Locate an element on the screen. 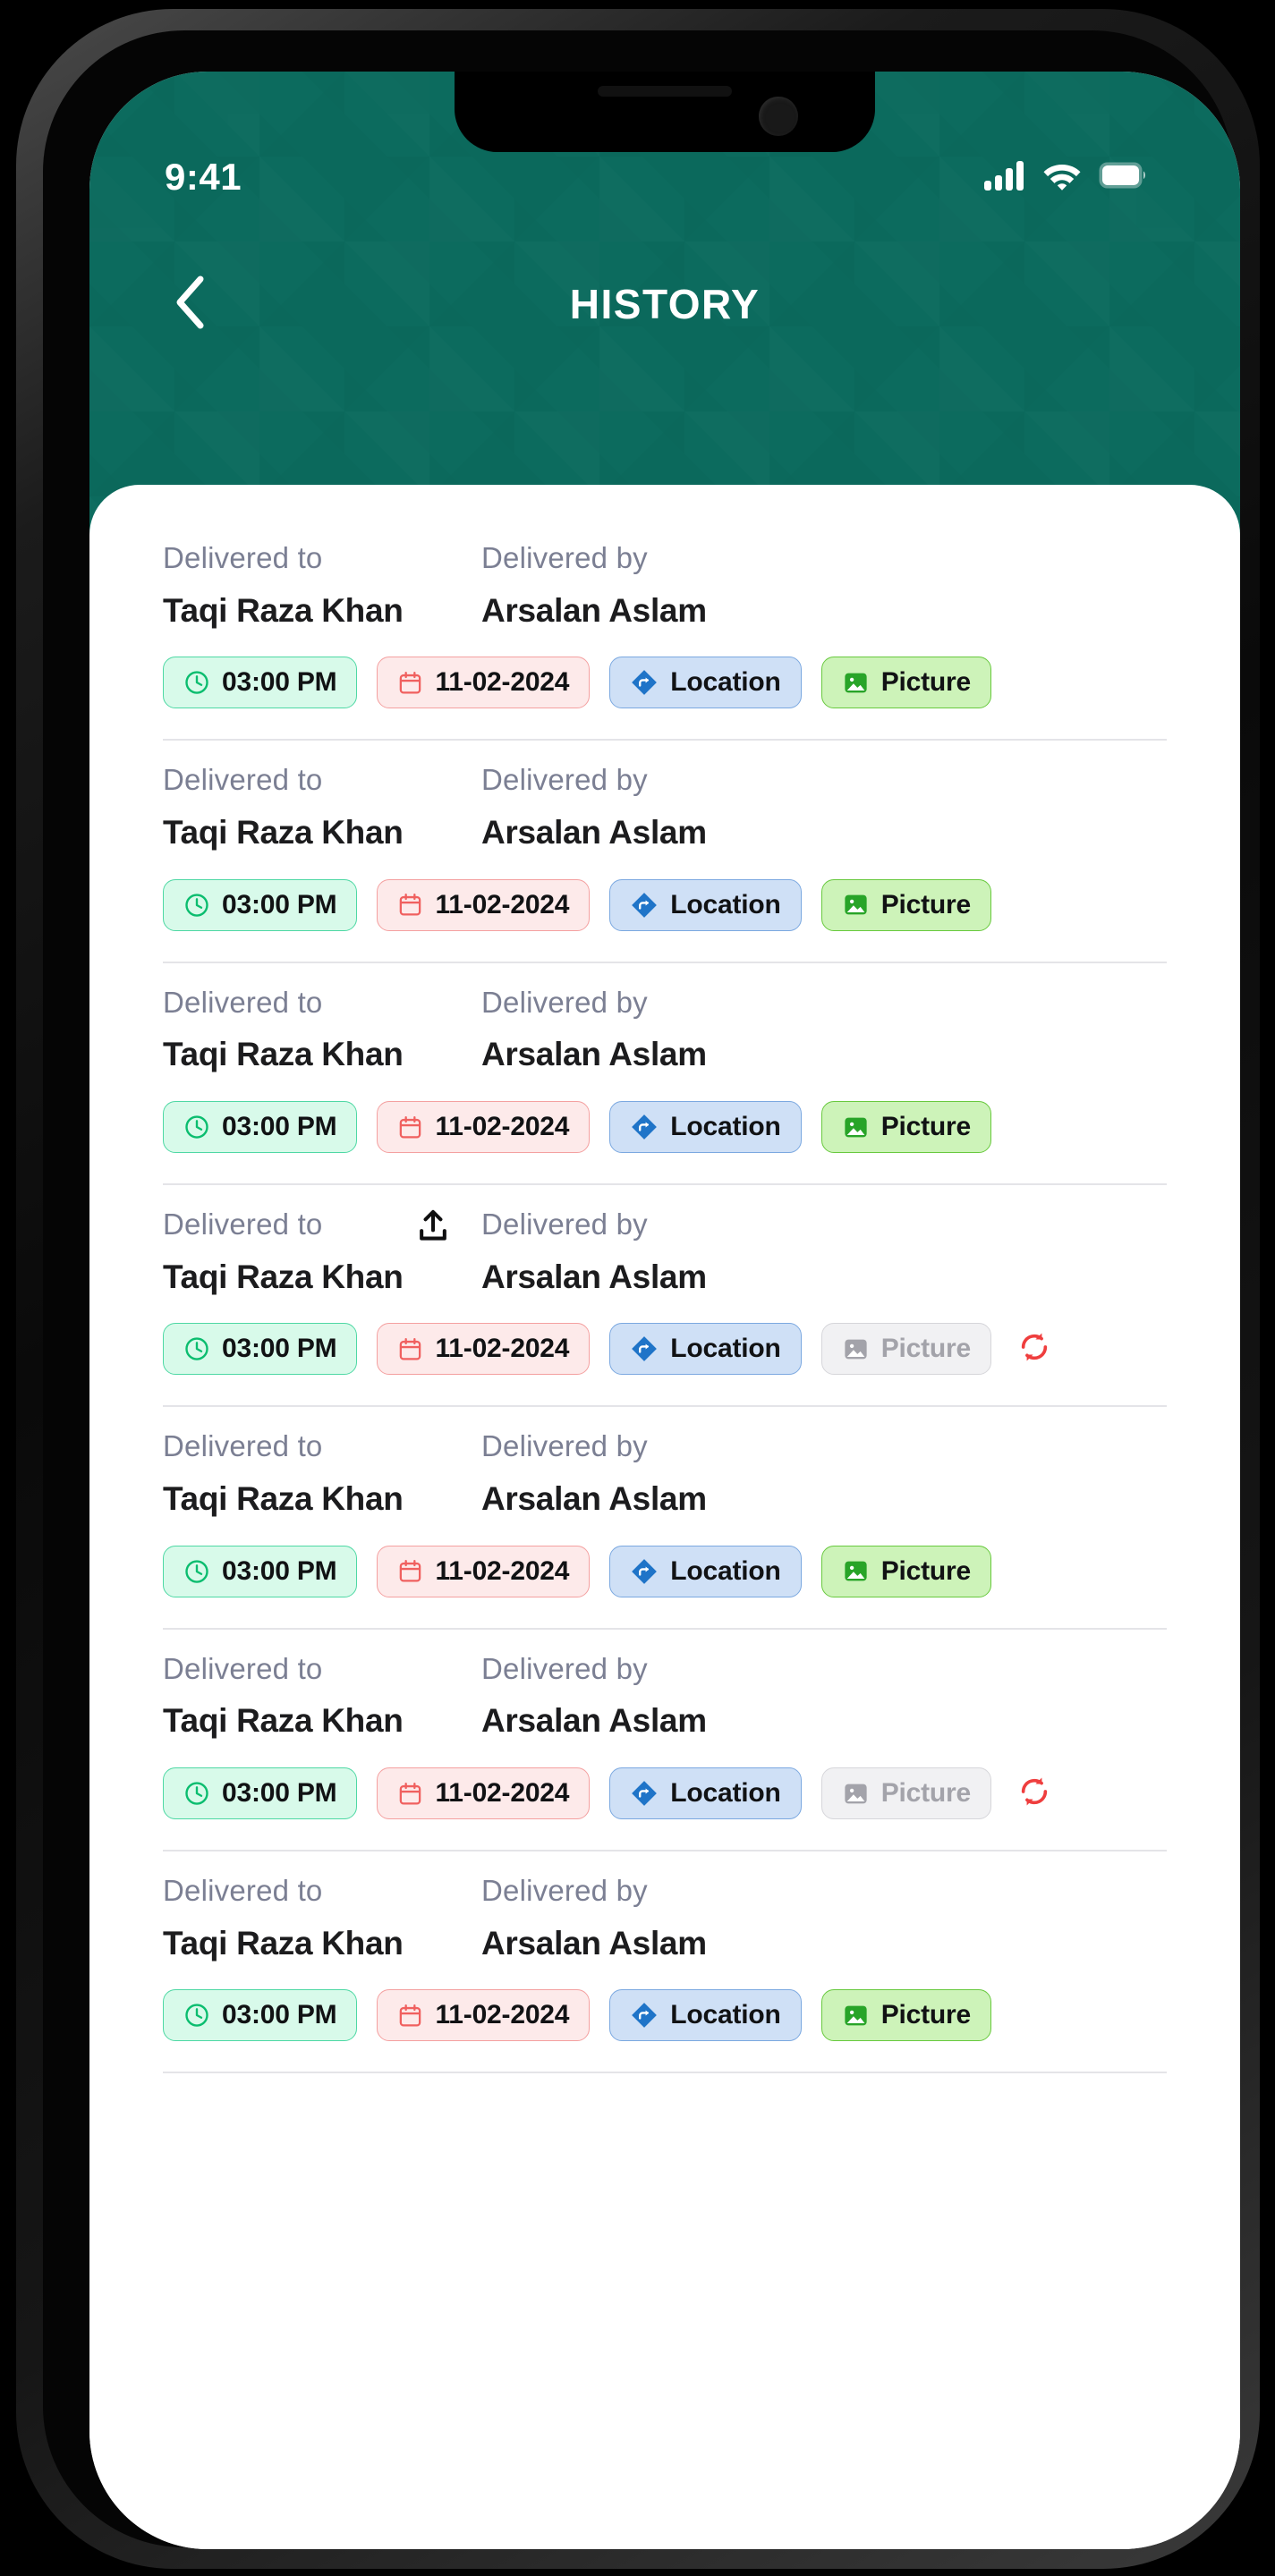 This screenshot has height=2576, width=1275. phone-notch is located at coordinates (665, 112).